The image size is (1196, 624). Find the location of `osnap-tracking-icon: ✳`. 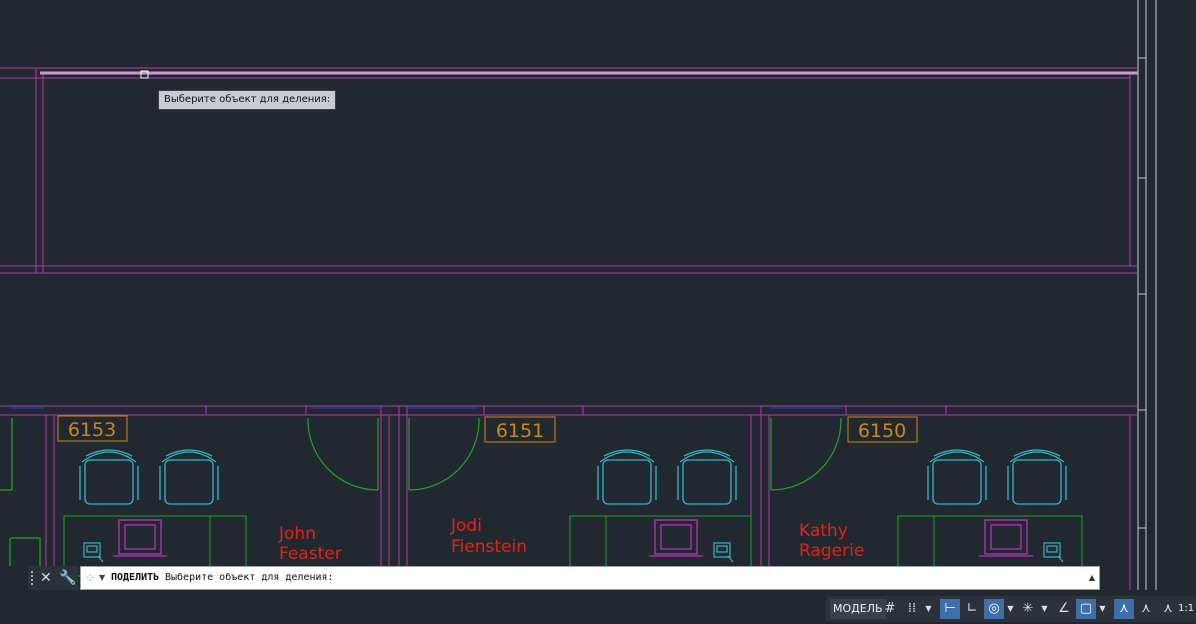

osnap-tracking-icon: ✳ is located at coordinates (1028, 609).